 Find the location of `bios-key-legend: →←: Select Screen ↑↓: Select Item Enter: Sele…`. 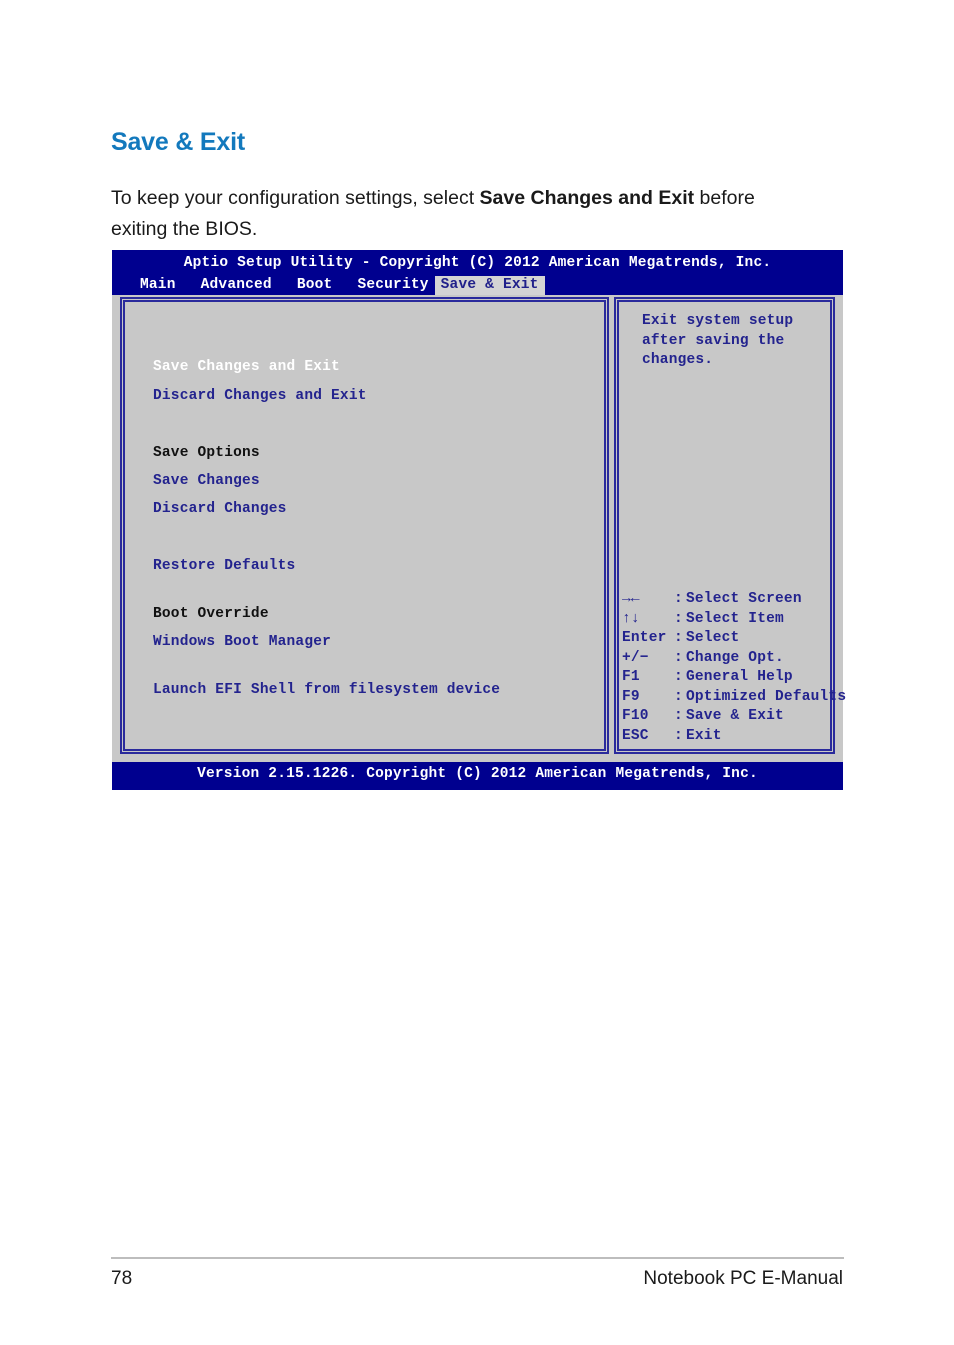

bios-key-legend: →←: Select Screen ↑↓: Select Item Enter: Sele… is located at coordinates (734, 669).